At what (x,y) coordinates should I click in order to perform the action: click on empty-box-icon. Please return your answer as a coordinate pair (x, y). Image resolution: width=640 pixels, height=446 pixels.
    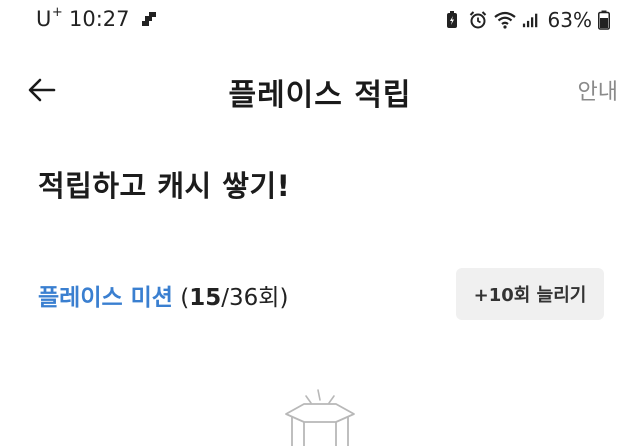
    Looking at the image, I should click on (320, 417).